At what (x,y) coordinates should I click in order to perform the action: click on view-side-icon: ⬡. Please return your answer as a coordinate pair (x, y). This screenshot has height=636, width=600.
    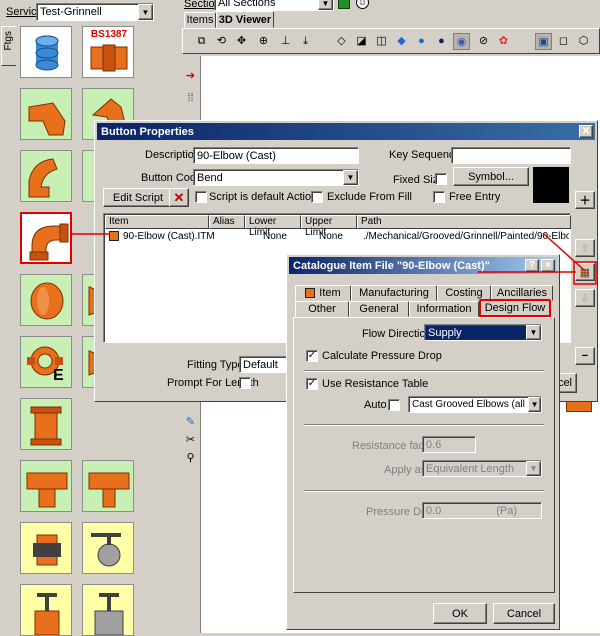
    Looking at the image, I should click on (583, 41).